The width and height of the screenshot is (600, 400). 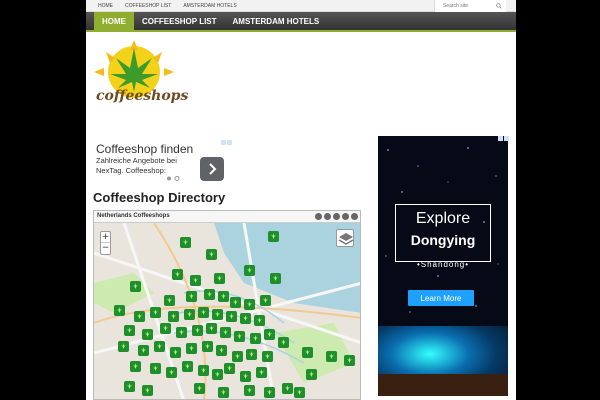 What do you see at coordinates (105, 6) in the screenshot?
I see `top-link-home: HOME` at bounding box center [105, 6].